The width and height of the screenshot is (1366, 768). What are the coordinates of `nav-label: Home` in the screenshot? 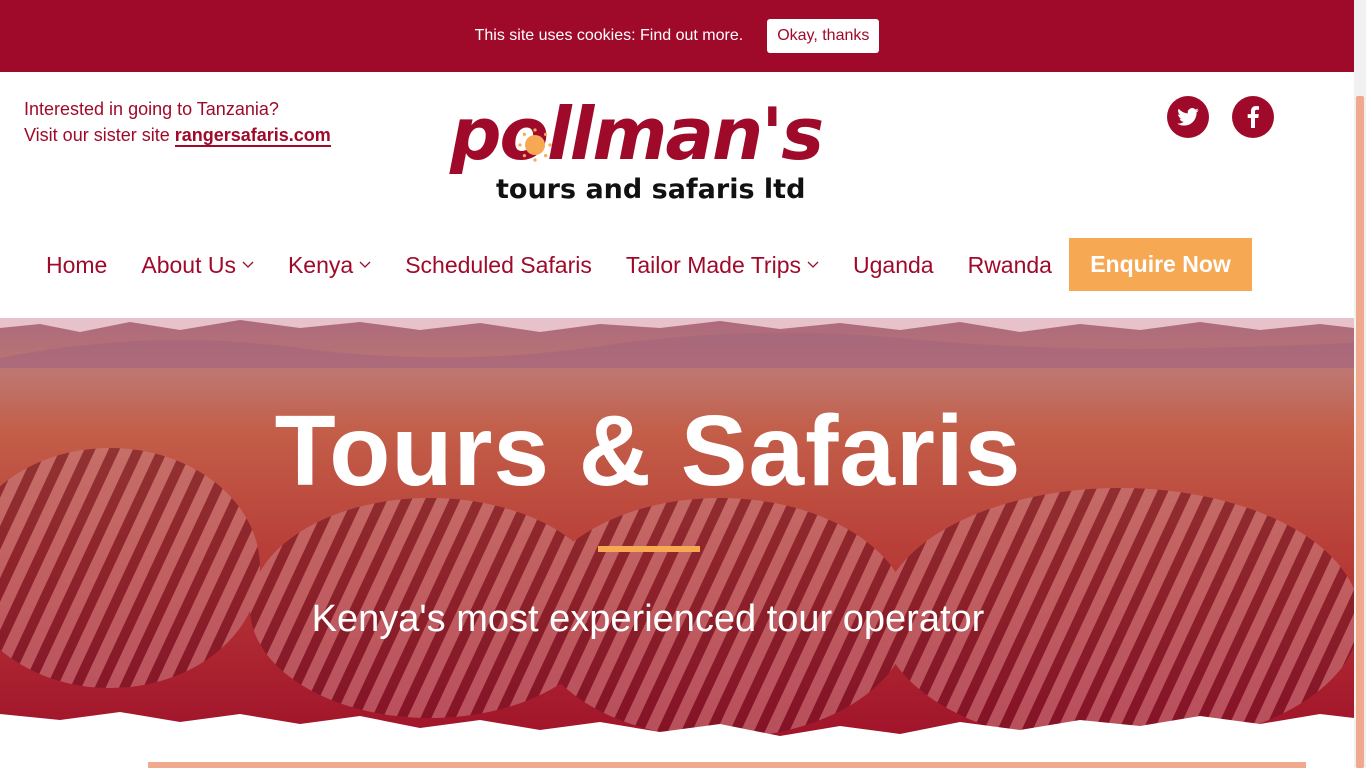 It's located at (77, 264).